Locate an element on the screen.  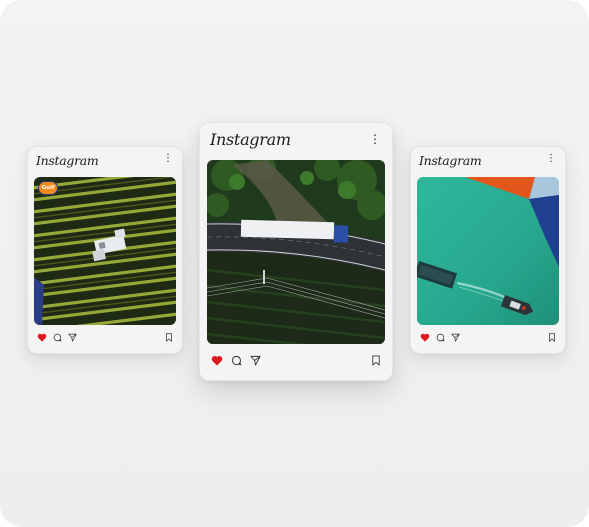
water-aerial-image is located at coordinates (488, 251).